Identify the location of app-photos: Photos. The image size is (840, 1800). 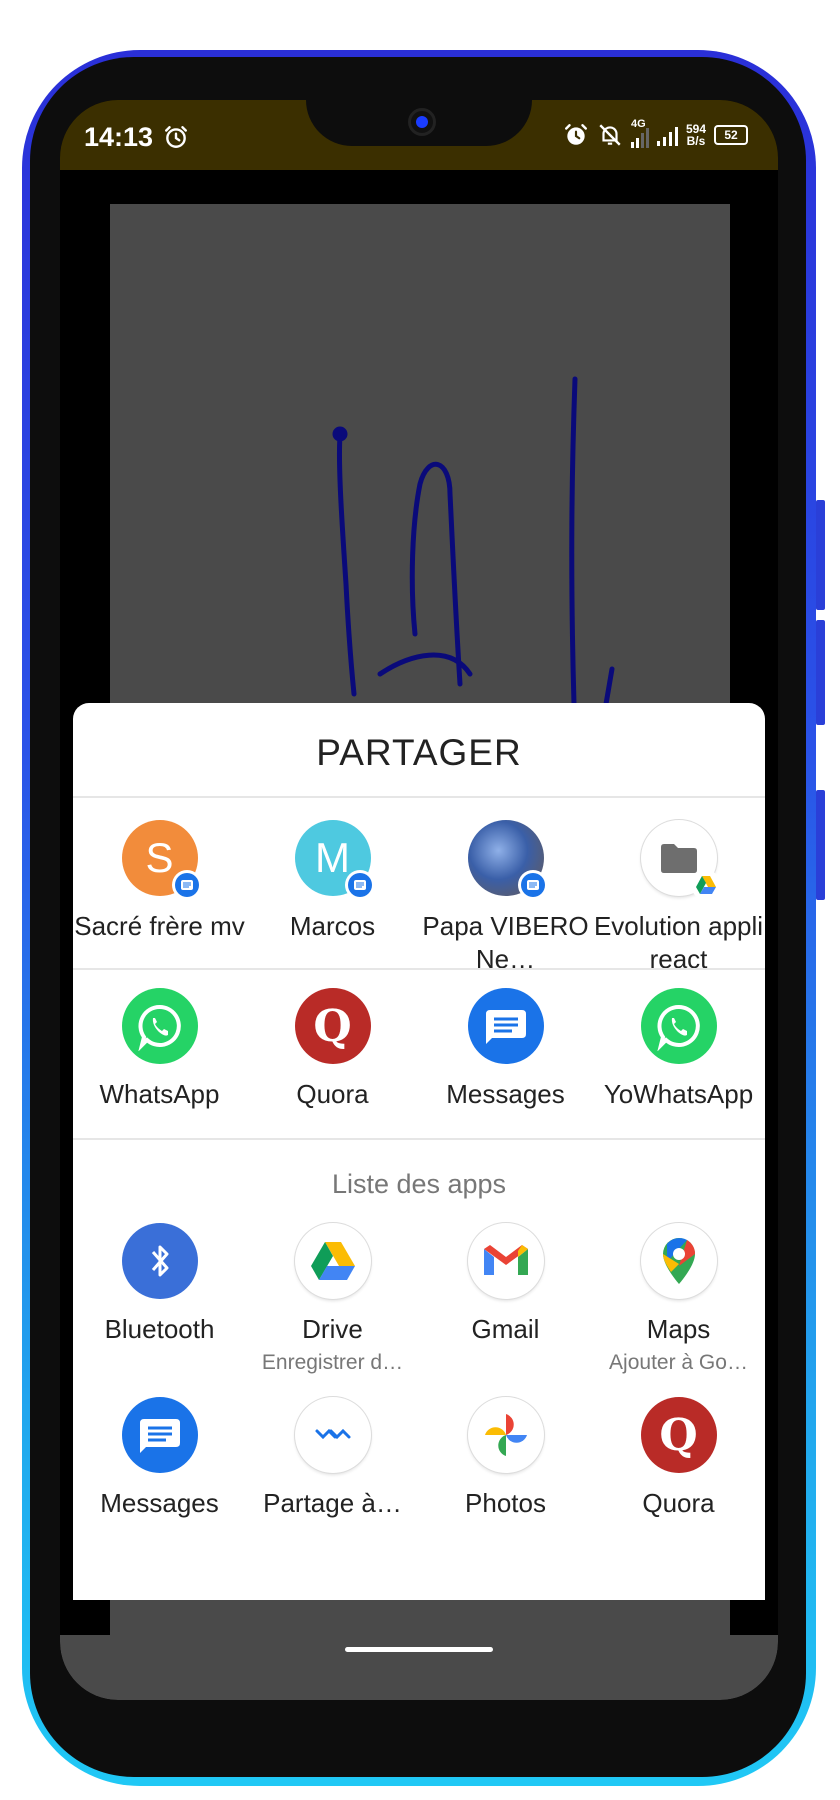
(505, 1458).